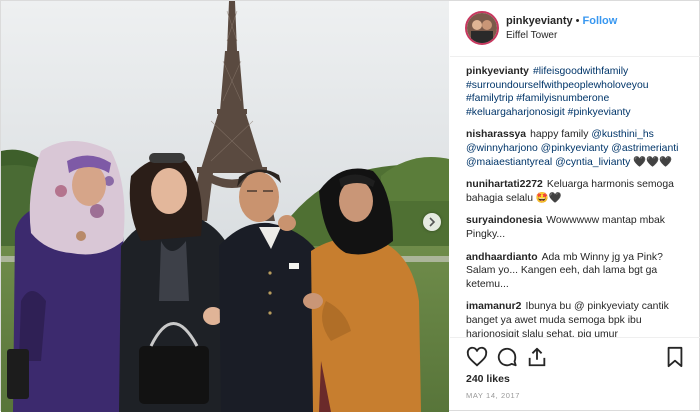  I want to click on mention: @kusthini_hs, so click(622, 134).